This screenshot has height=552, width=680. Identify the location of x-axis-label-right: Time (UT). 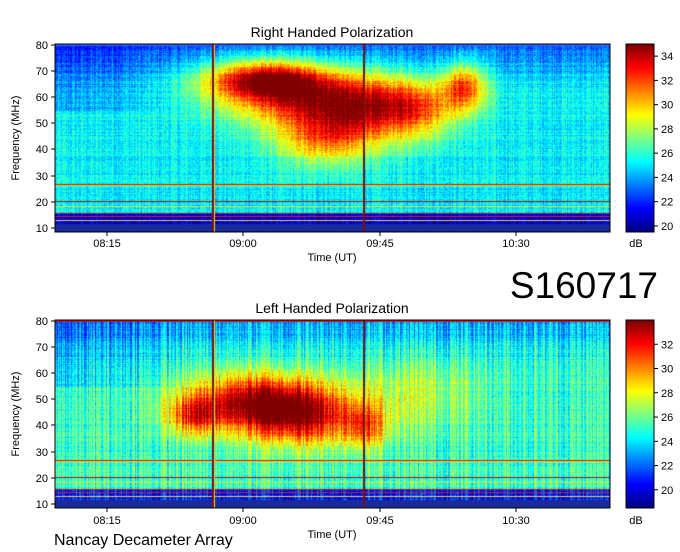
(331, 258).